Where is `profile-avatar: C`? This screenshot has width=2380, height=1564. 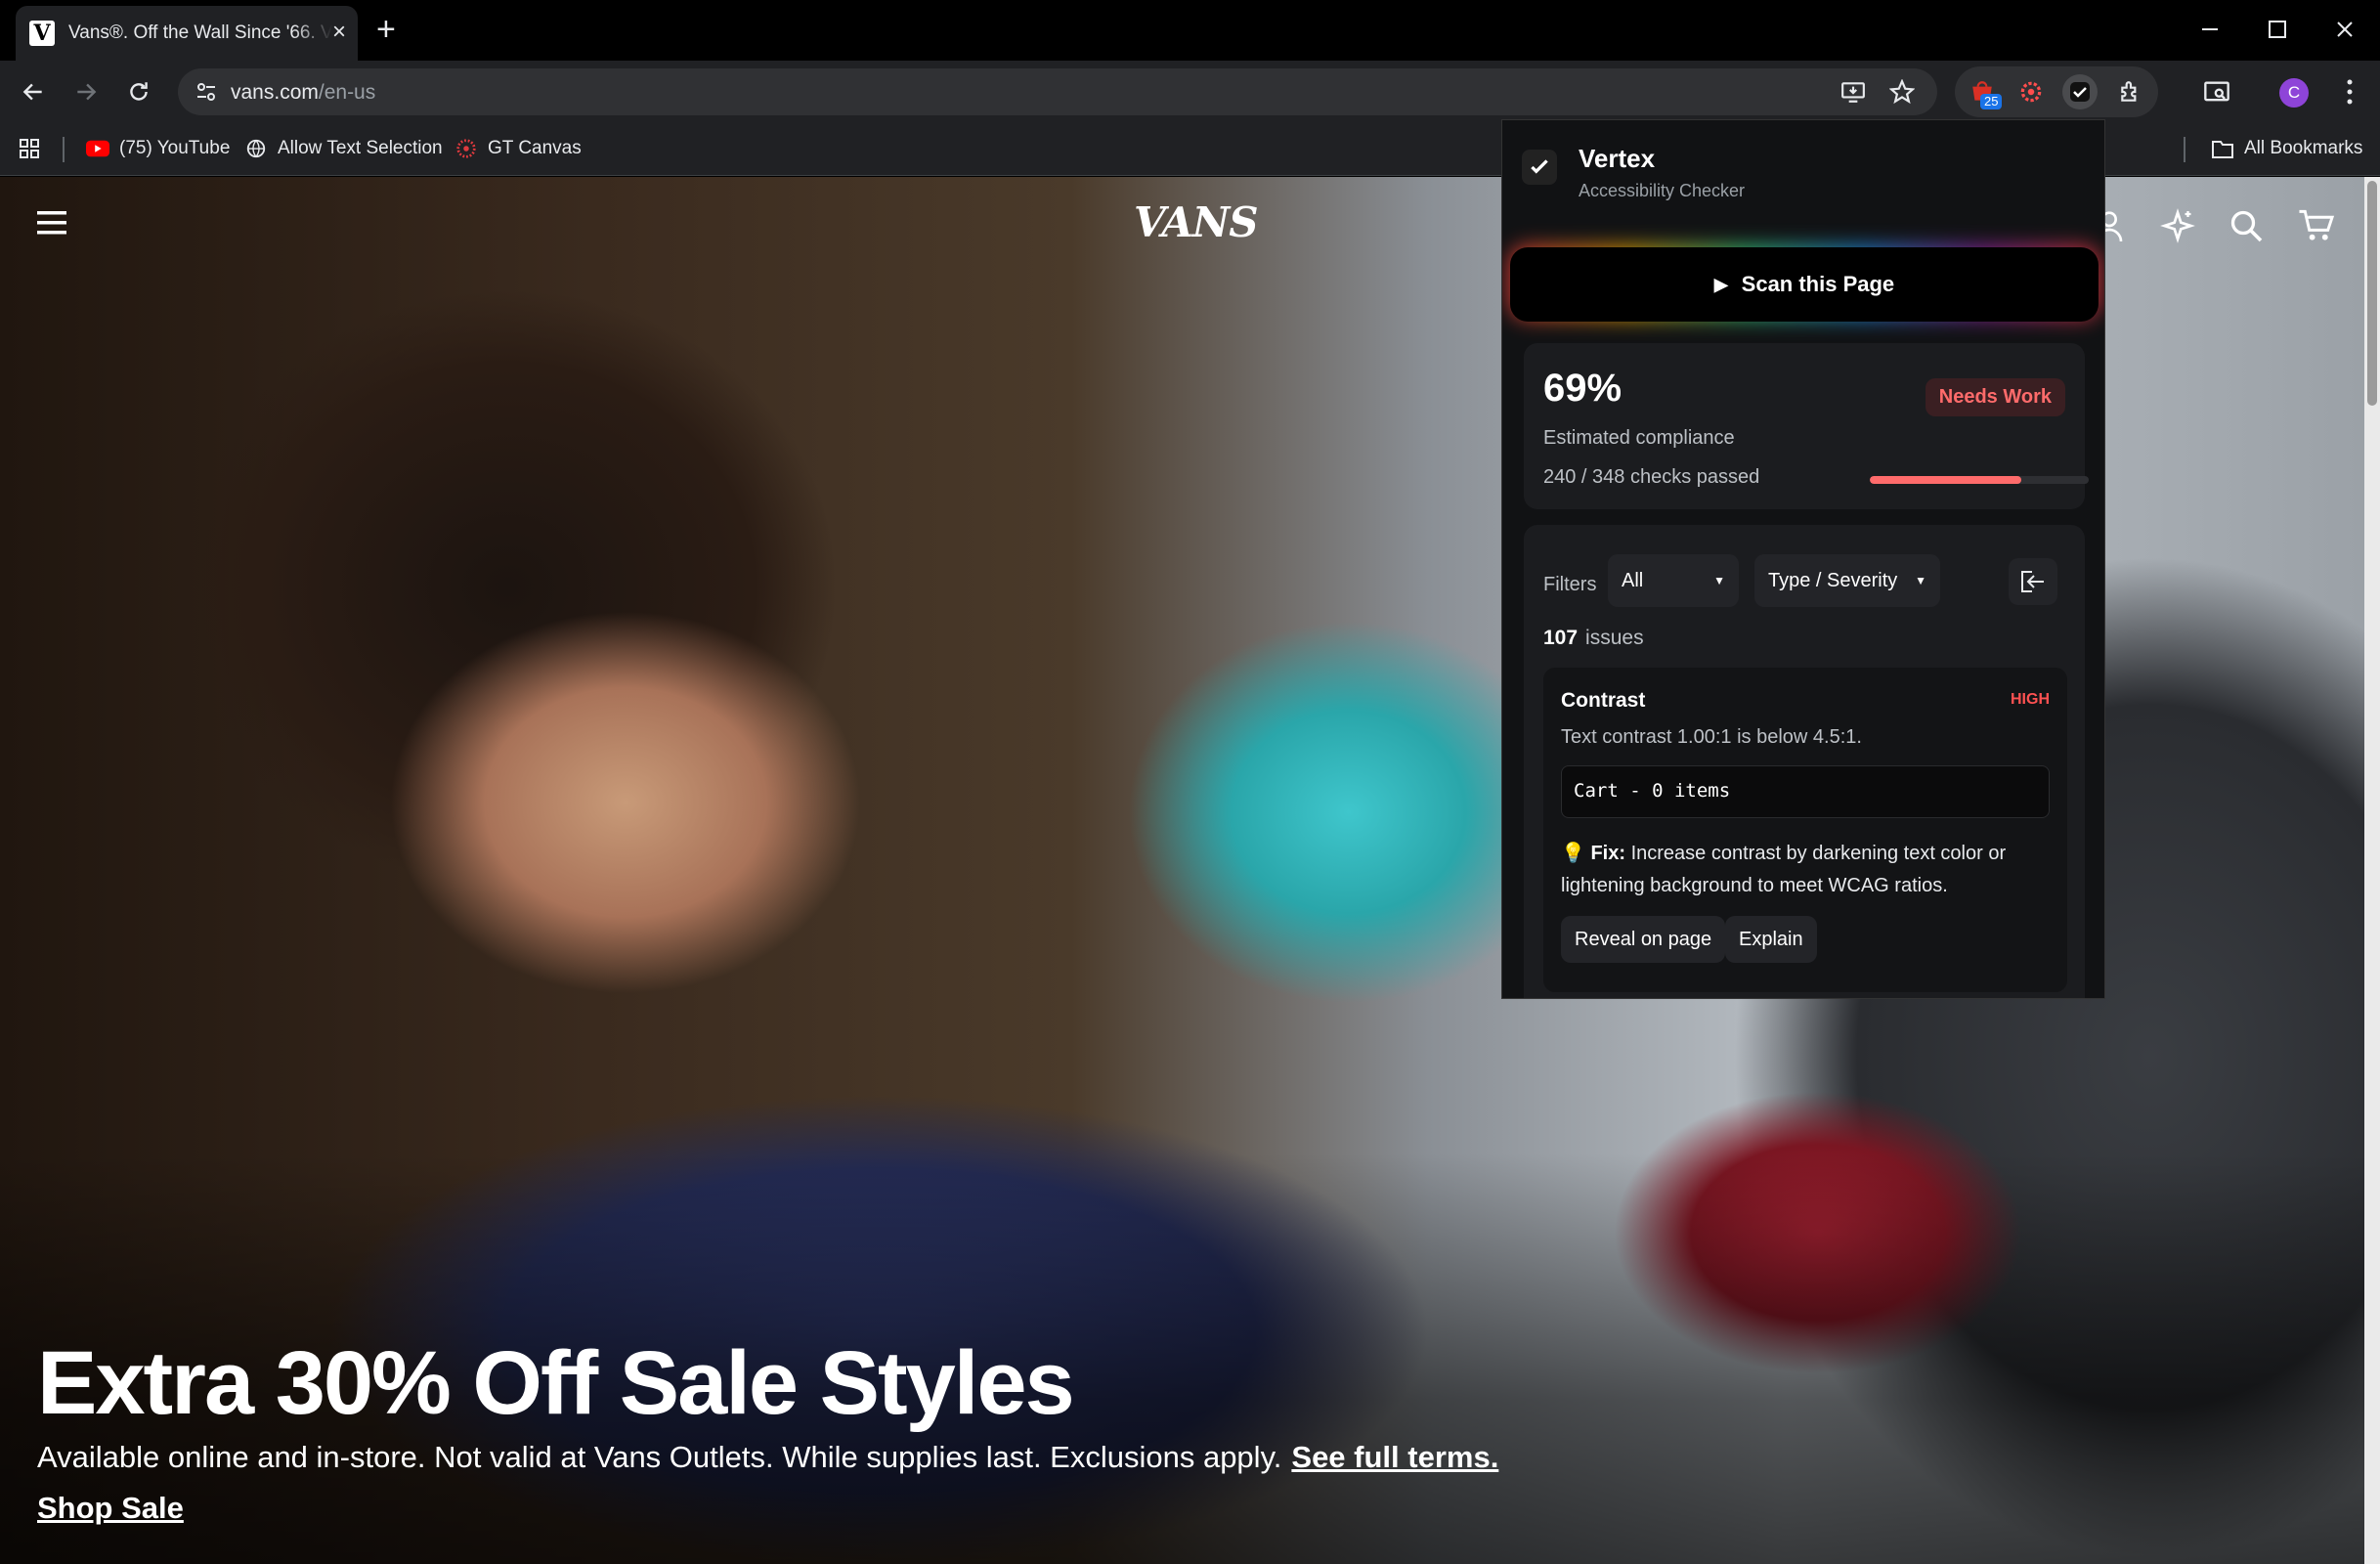 profile-avatar: C is located at coordinates (2294, 93).